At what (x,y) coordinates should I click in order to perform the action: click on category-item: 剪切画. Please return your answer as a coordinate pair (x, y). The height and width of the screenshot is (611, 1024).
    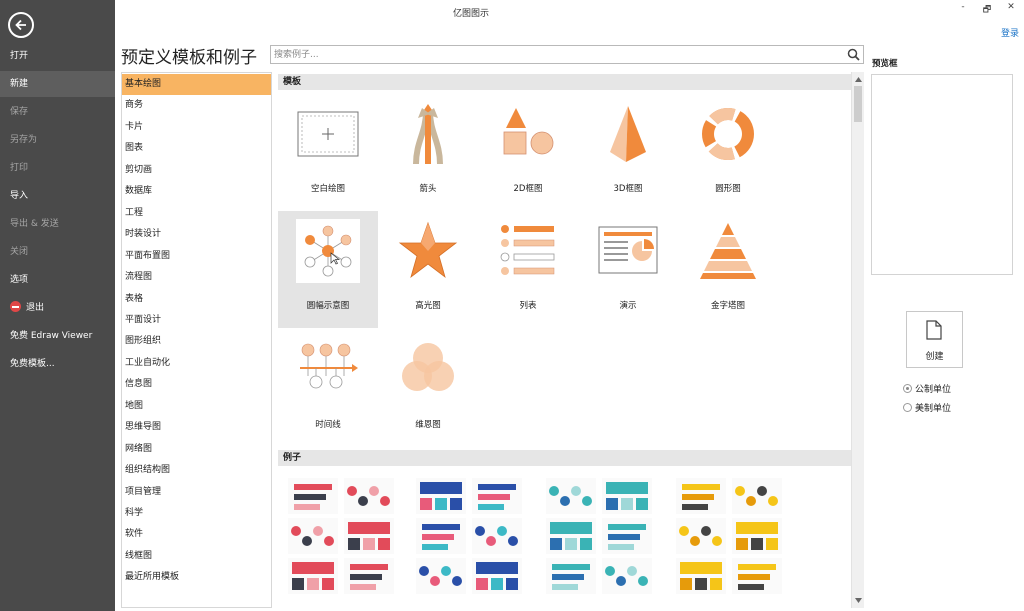
    Looking at the image, I should click on (196, 170).